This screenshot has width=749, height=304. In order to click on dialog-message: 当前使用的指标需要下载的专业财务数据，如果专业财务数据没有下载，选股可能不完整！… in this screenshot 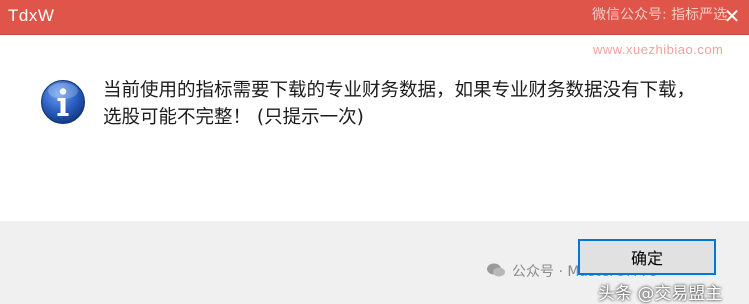, I will do `click(399, 104)`.